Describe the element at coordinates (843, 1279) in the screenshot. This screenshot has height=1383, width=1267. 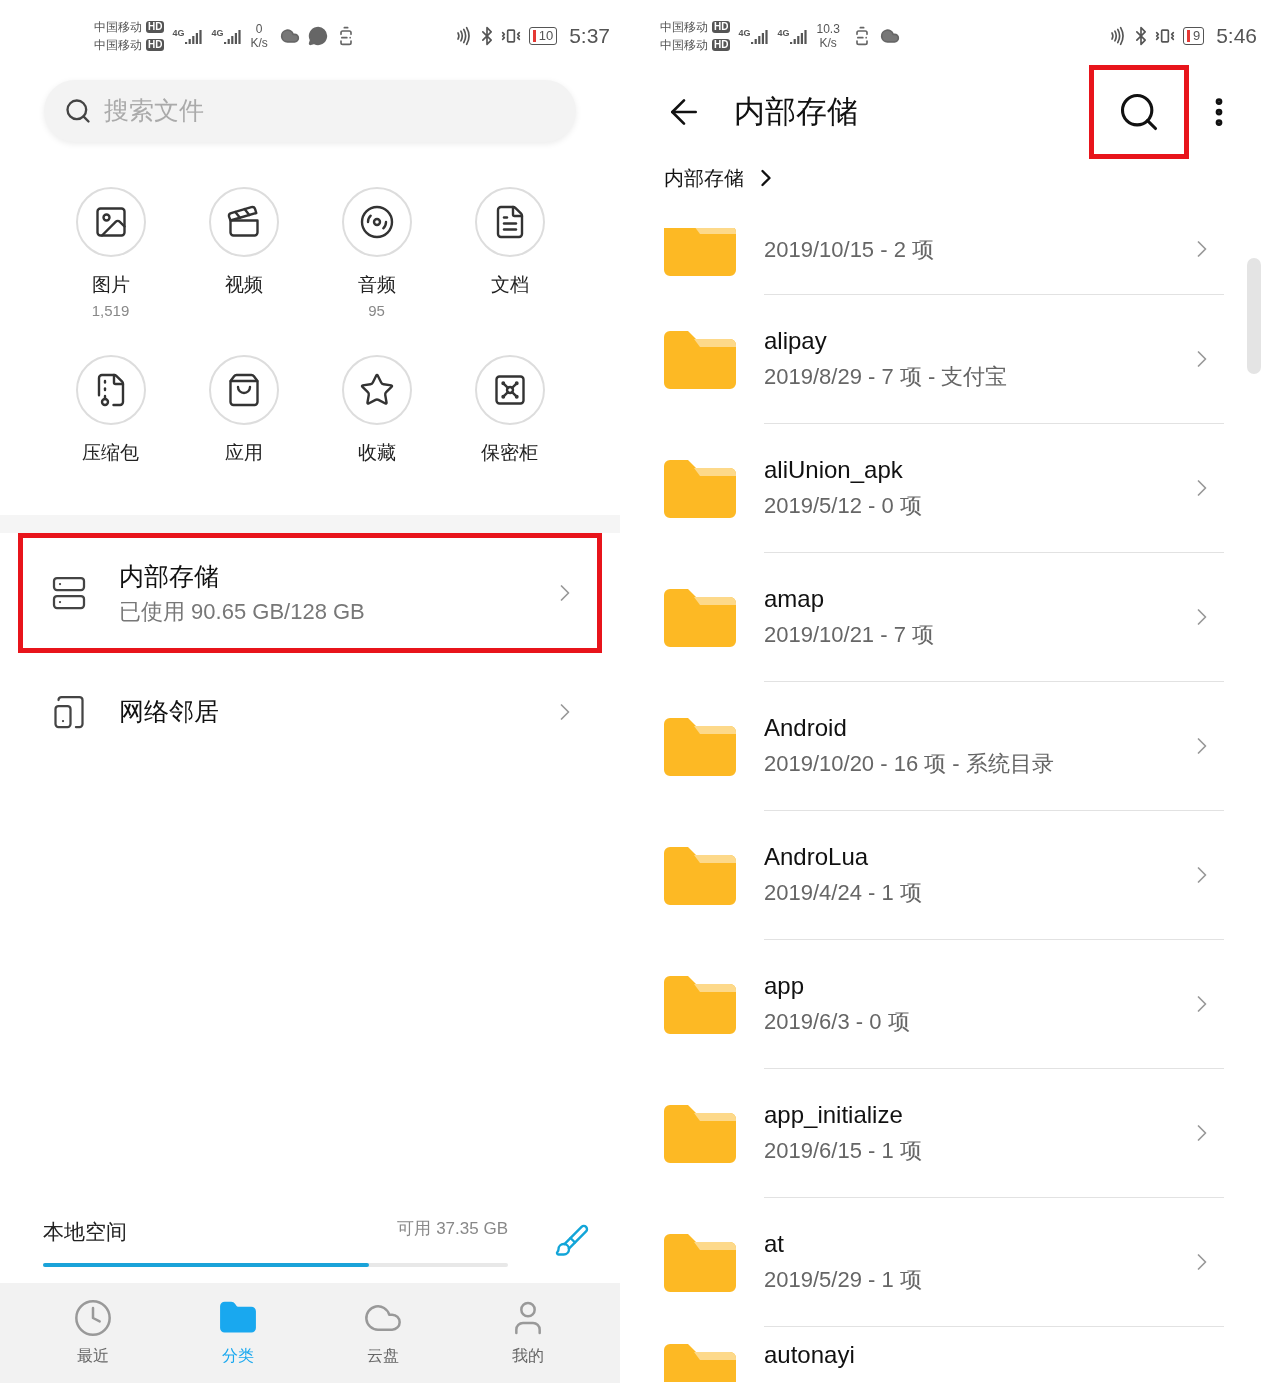
I see `folder-details: 2019/5/29 - 1 项` at that location.